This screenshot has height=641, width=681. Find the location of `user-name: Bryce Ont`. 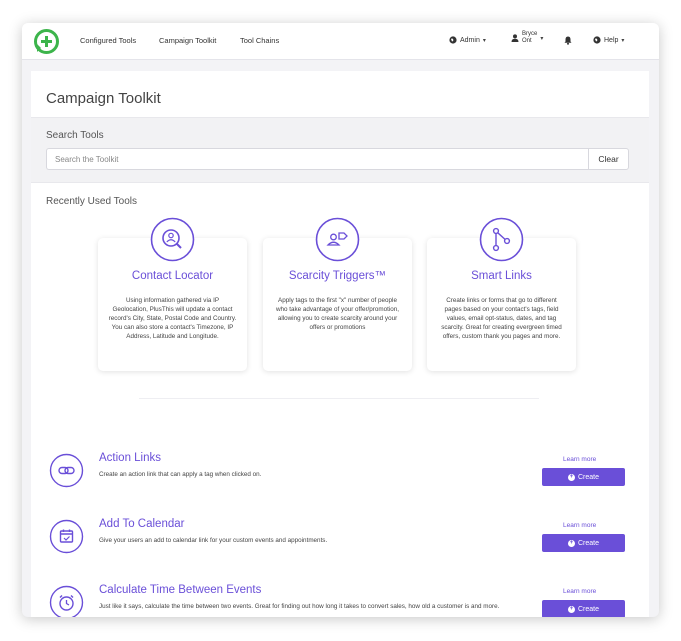

user-name: Bryce Ont is located at coordinates (529, 38).